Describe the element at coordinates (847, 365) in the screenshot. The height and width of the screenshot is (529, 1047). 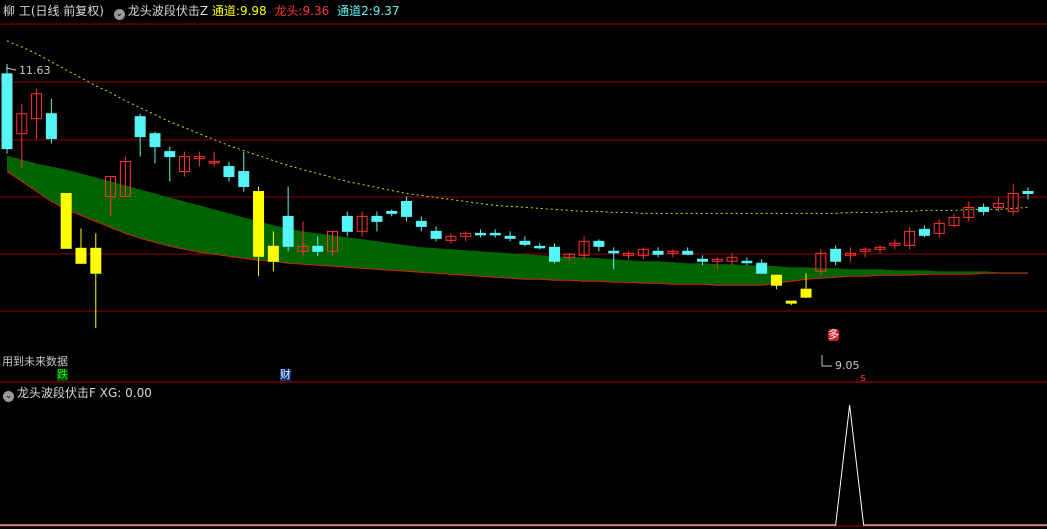
I see `low-price-label: 9.05` at that location.